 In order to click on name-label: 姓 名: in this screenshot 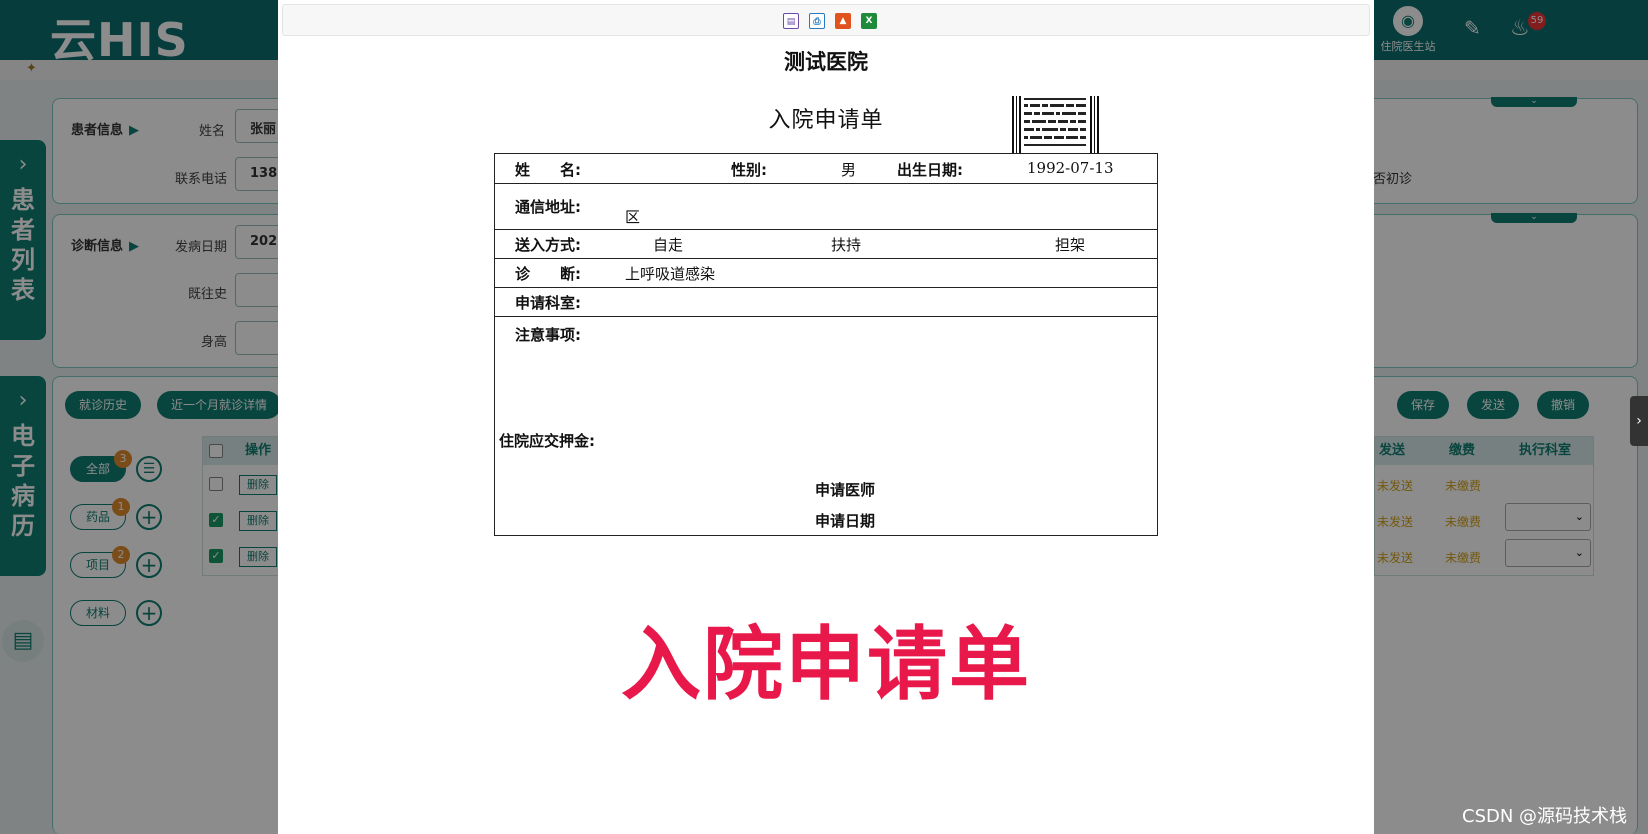, I will do `click(548, 170)`.